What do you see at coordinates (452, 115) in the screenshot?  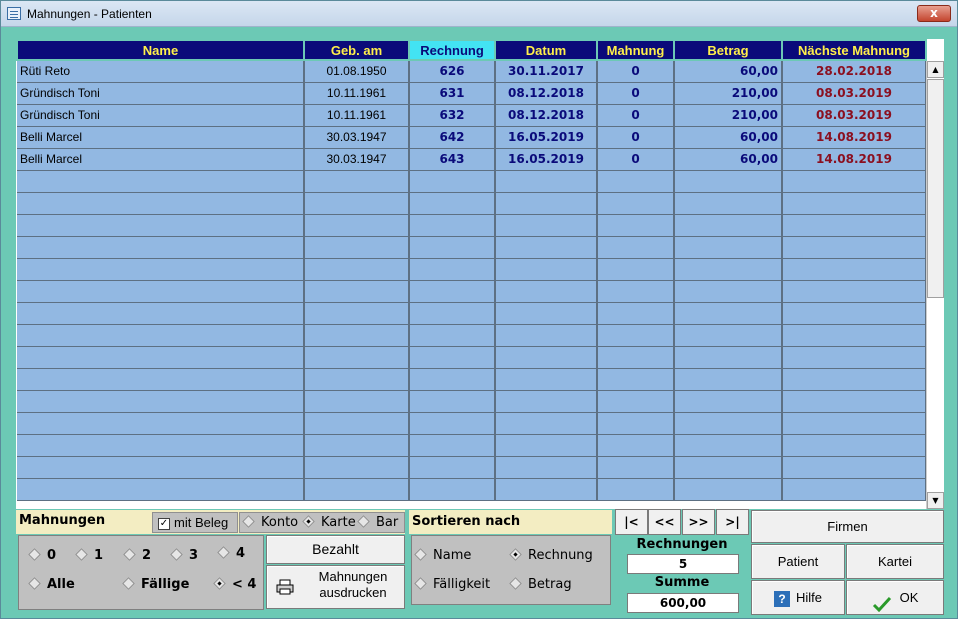 I see `table-cell: 632` at bounding box center [452, 115].